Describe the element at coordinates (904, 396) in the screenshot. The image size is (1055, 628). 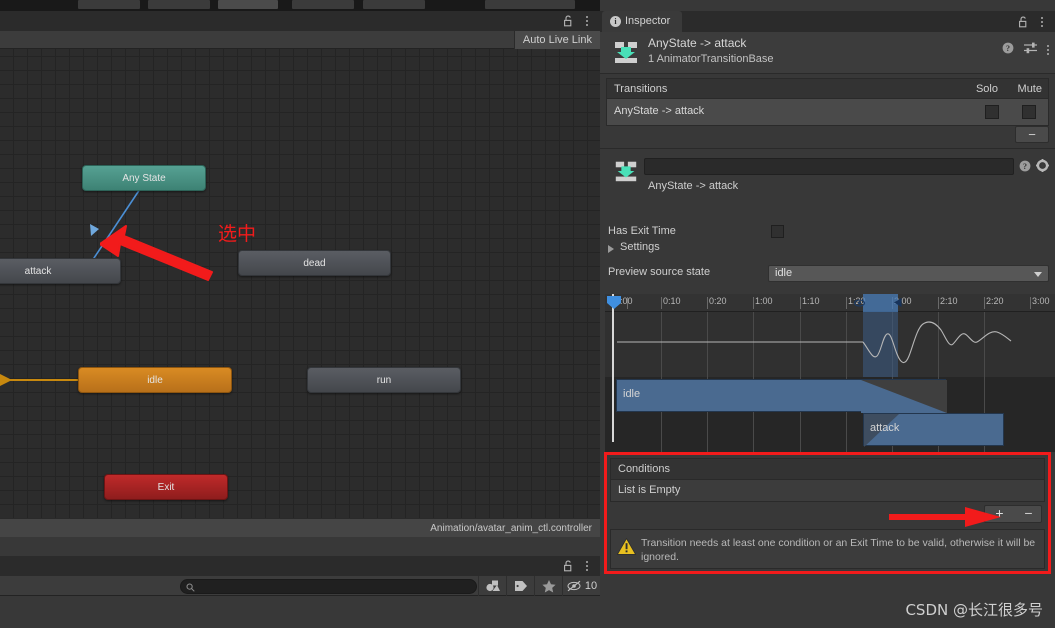
I see `clip-fadeout-triangle` at that location.